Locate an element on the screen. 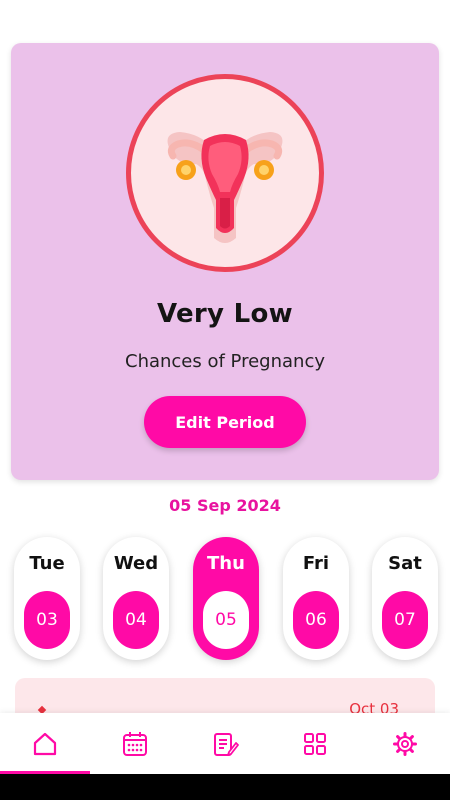 The width and height of the screenshot is (450, 800). grid-icon is located at coordinates (315, 743).